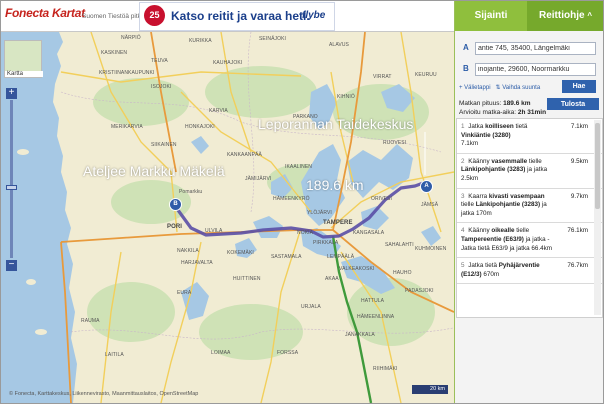 The image size is (604, 404). What do you see at coordinates (518, 88) in the screenshot?
I see `swap-direction-link: ⇅ Vaihda suunta` at bounding box center [518, 88].